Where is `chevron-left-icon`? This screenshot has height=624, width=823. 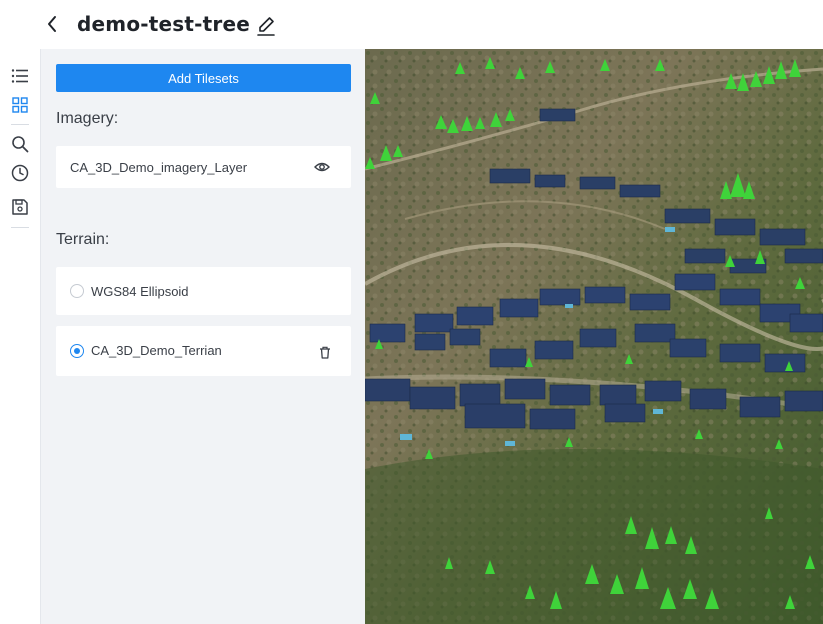 chevron-left-icon is located at coordinates (52, 24).